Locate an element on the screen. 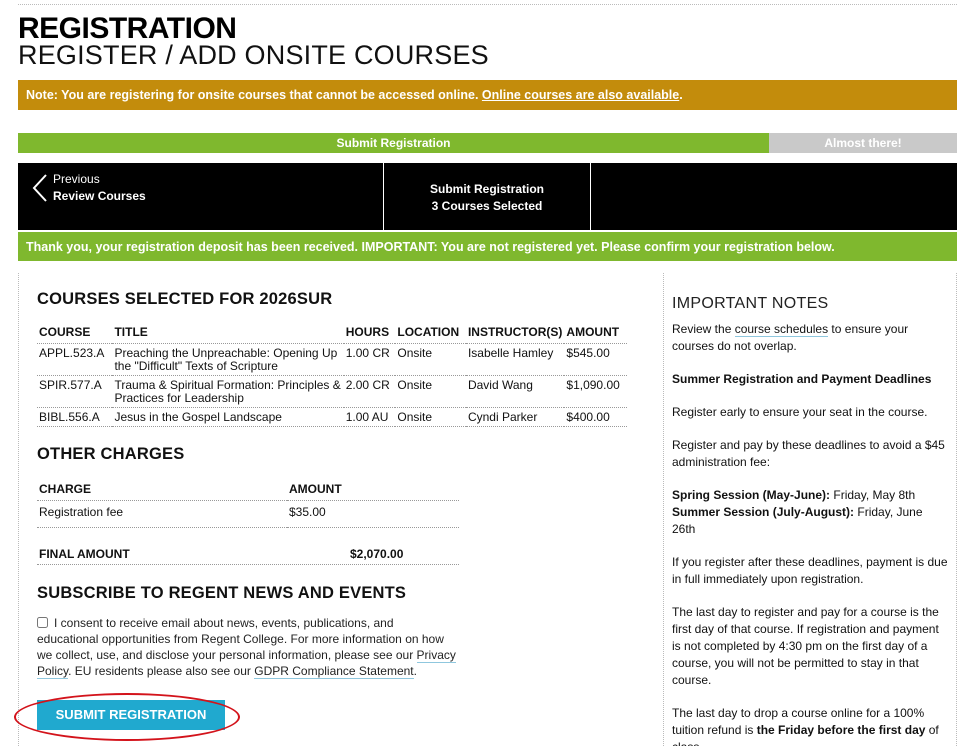  courses-heading: COURSES SELECTED FOR 2026SUR is located at coordinates (185, 299).